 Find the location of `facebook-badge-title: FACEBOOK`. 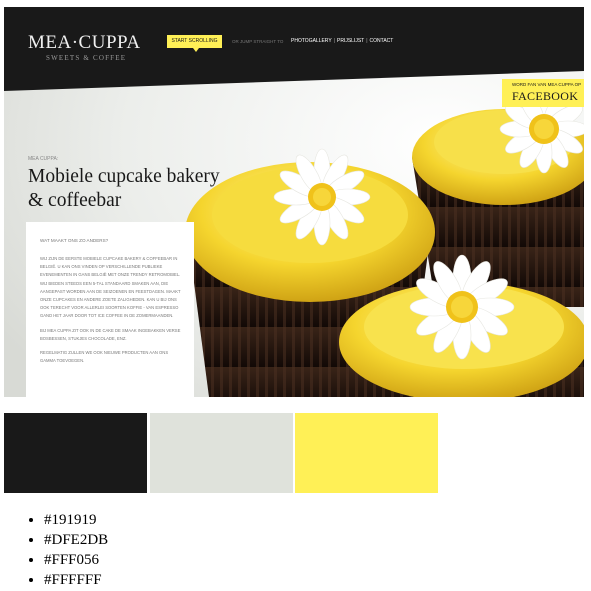

facebook-badge-title: FACEBOOK is located at coordinates (545, 96).